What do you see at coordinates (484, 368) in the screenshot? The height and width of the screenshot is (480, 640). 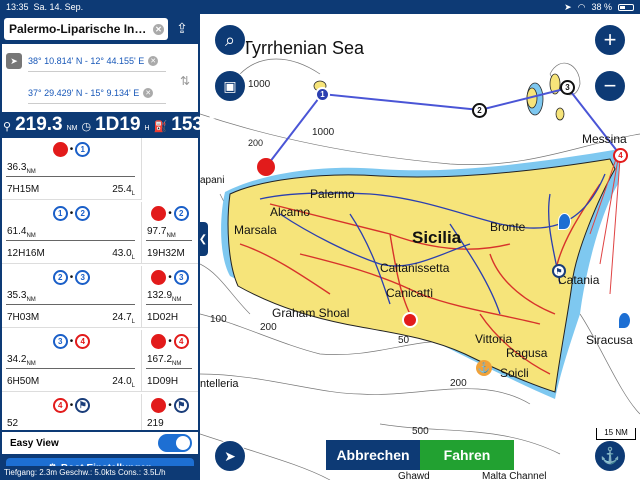 I see `anchorage-icon: ⚓` at bounding box center [484, 368].